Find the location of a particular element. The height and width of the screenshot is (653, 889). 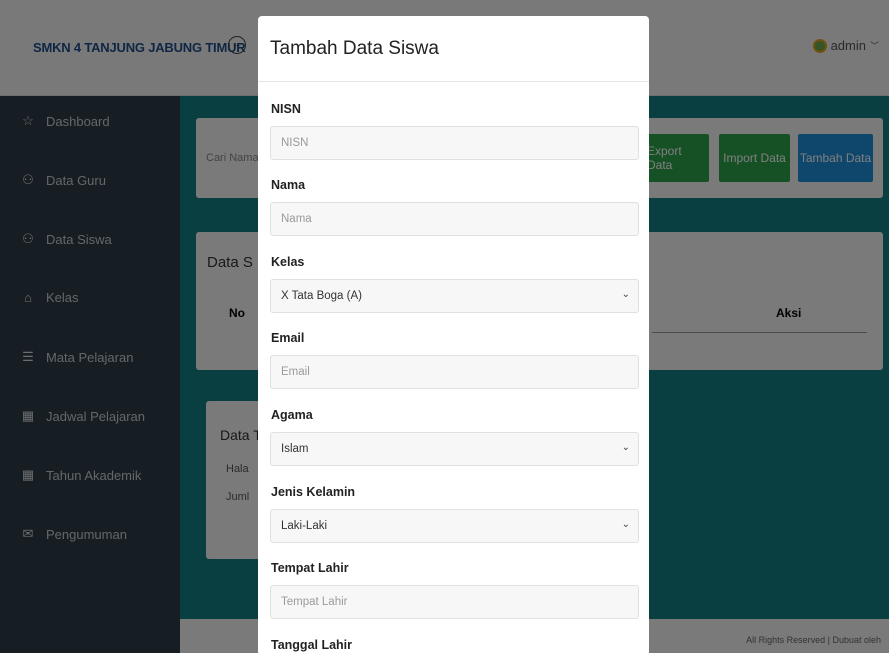

jenis-kelamin-label: Jenis Kelamin is located at coordinates (313, 492).